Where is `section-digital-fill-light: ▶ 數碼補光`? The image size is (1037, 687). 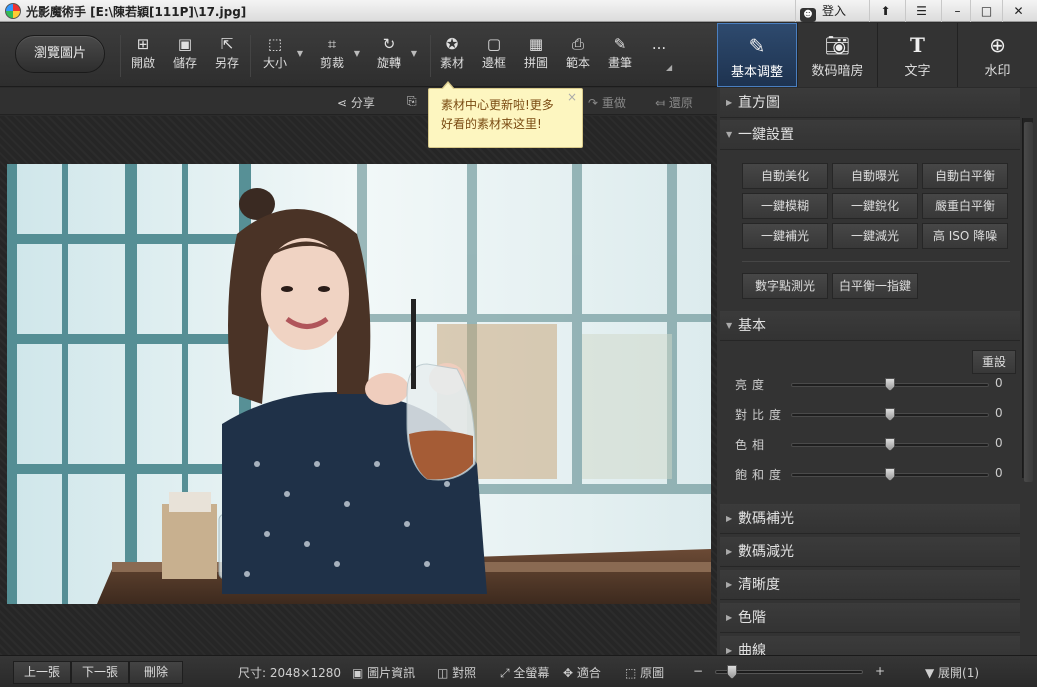 section-digital-fill-light: ▶ 數碼補光 is located at coordinates (870, 519).